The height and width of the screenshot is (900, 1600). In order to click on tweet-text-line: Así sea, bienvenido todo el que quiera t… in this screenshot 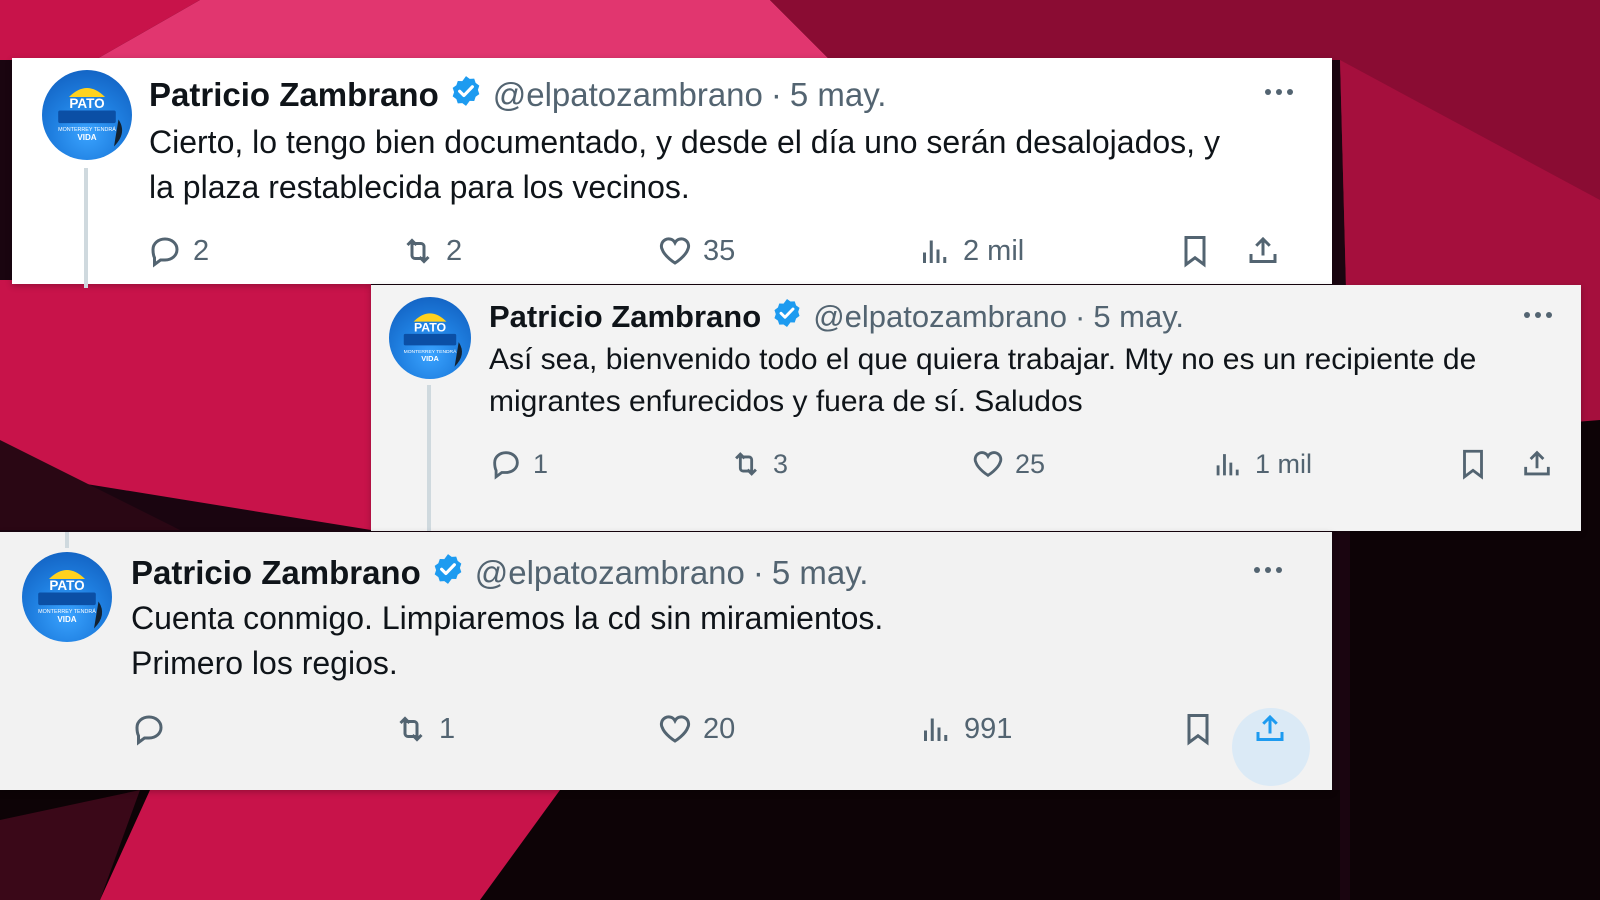, I will do `click(983, 359)`.